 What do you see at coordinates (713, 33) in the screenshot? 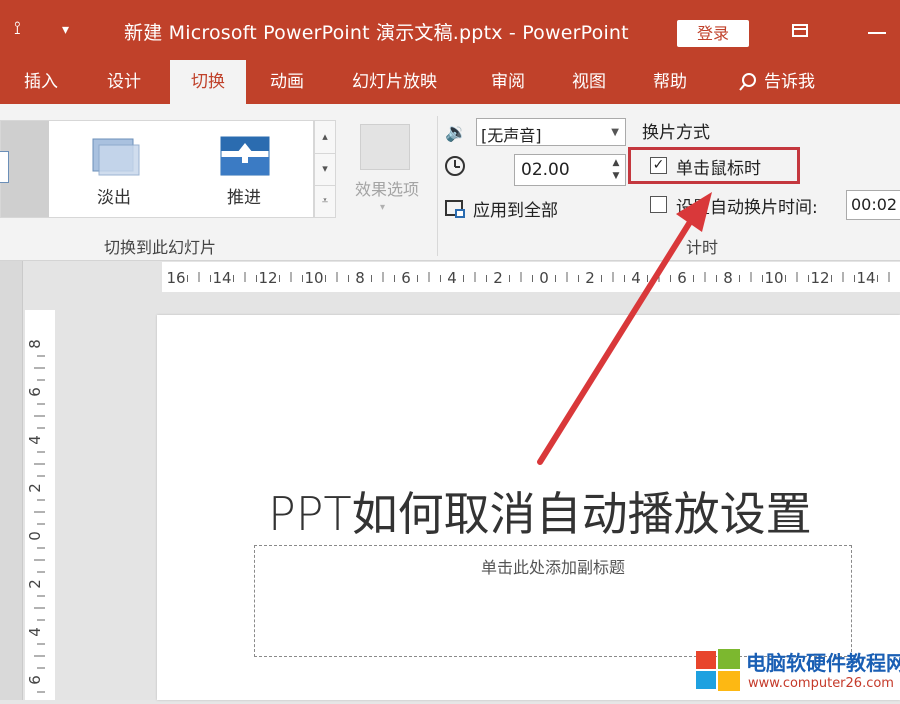
I see `login-button: 登录` at bounding box center [713, 33].